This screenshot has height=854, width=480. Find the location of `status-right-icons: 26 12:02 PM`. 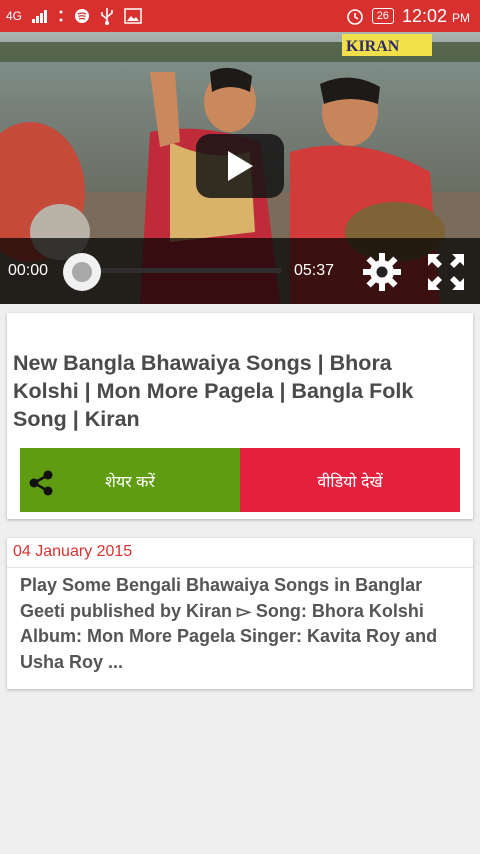

status-right-icons: 26 12:02 PM is located at coordinates (413, 16).